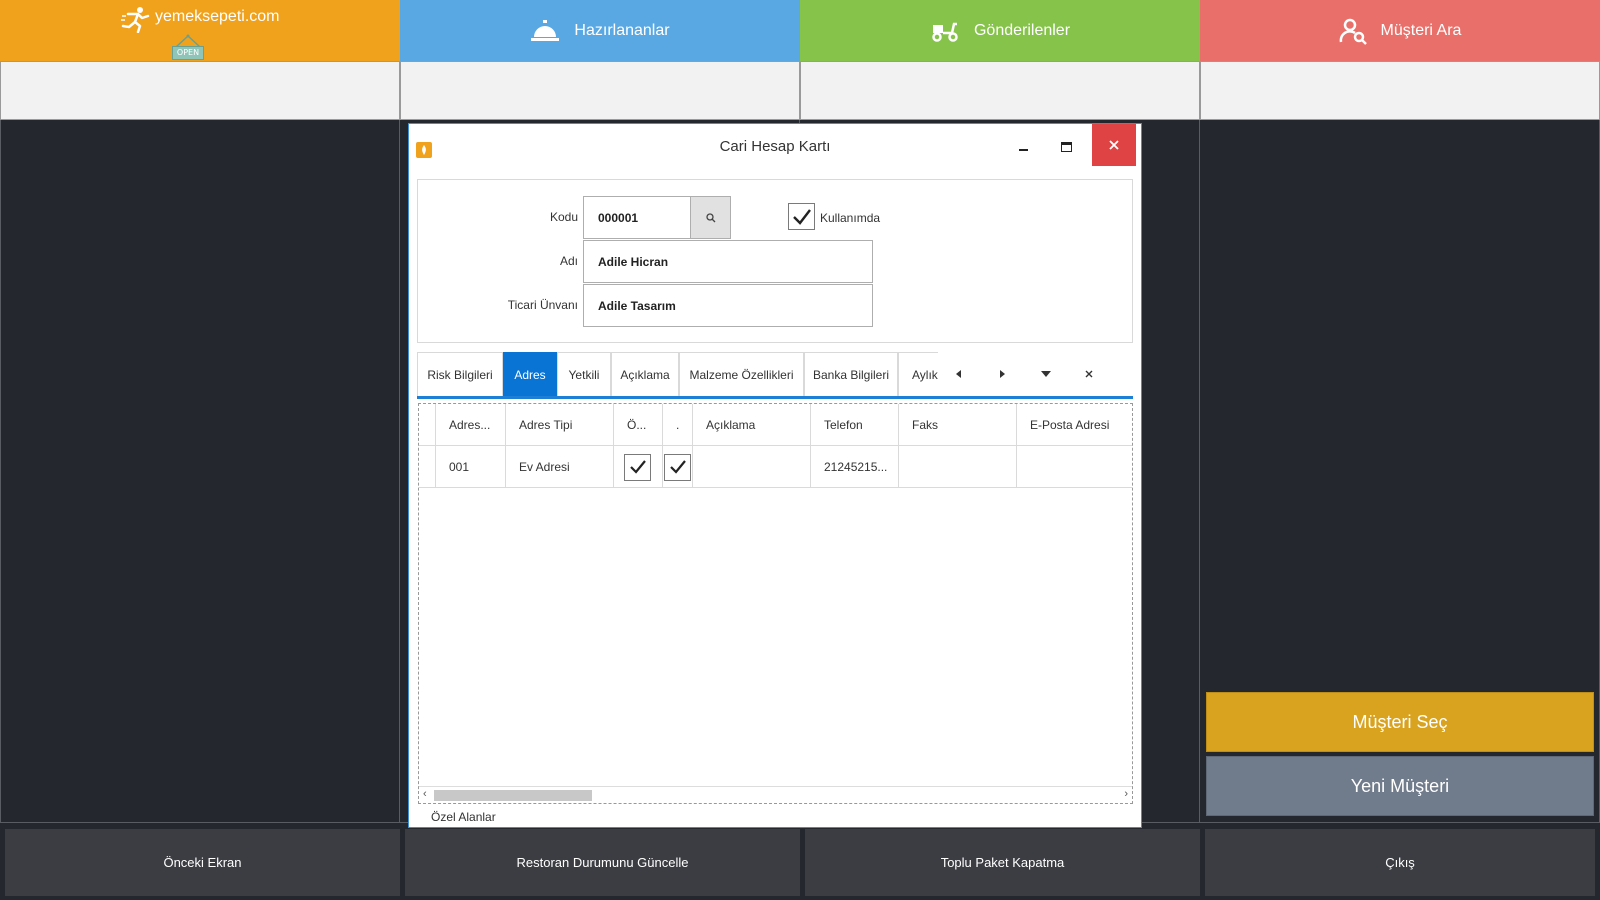 This screenshot has height=900, width=1600. What do you see at coordinates (1353, 31) in the screenshot?
I see `user-search-icon` at bounding box center [1353, 31].